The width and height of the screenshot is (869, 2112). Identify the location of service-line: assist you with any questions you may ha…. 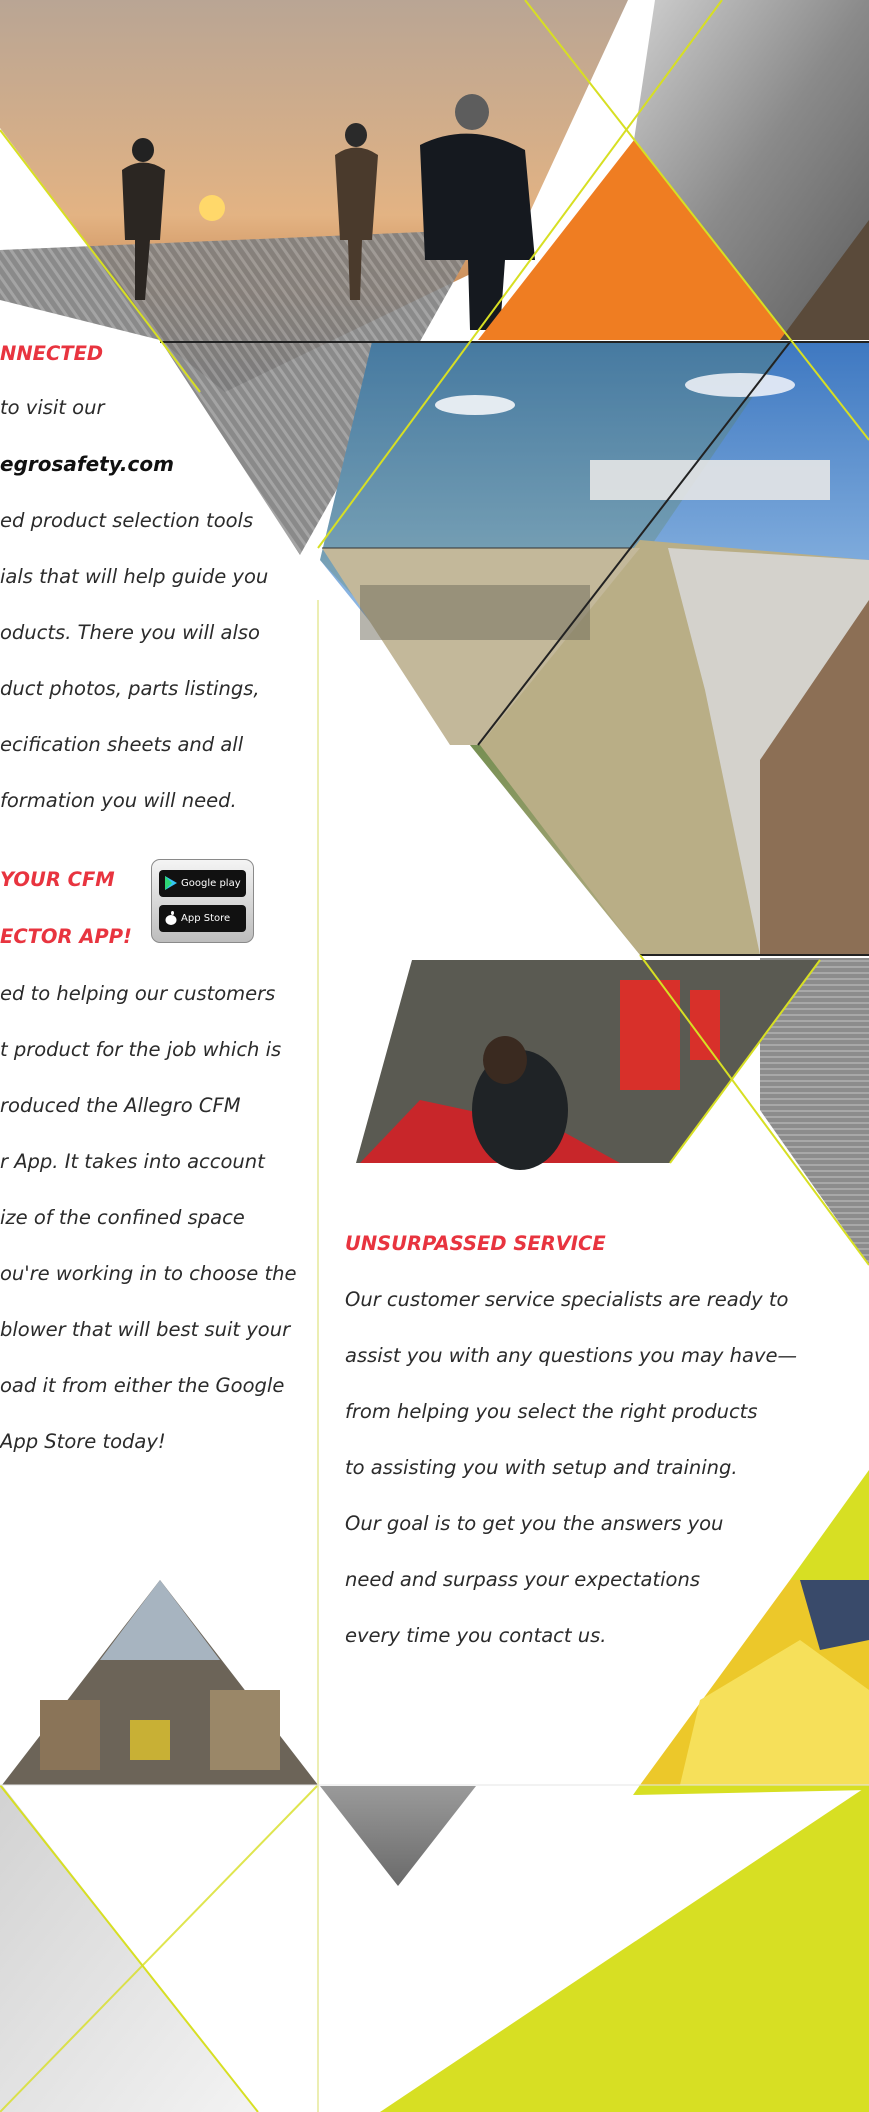
(571, 1355).